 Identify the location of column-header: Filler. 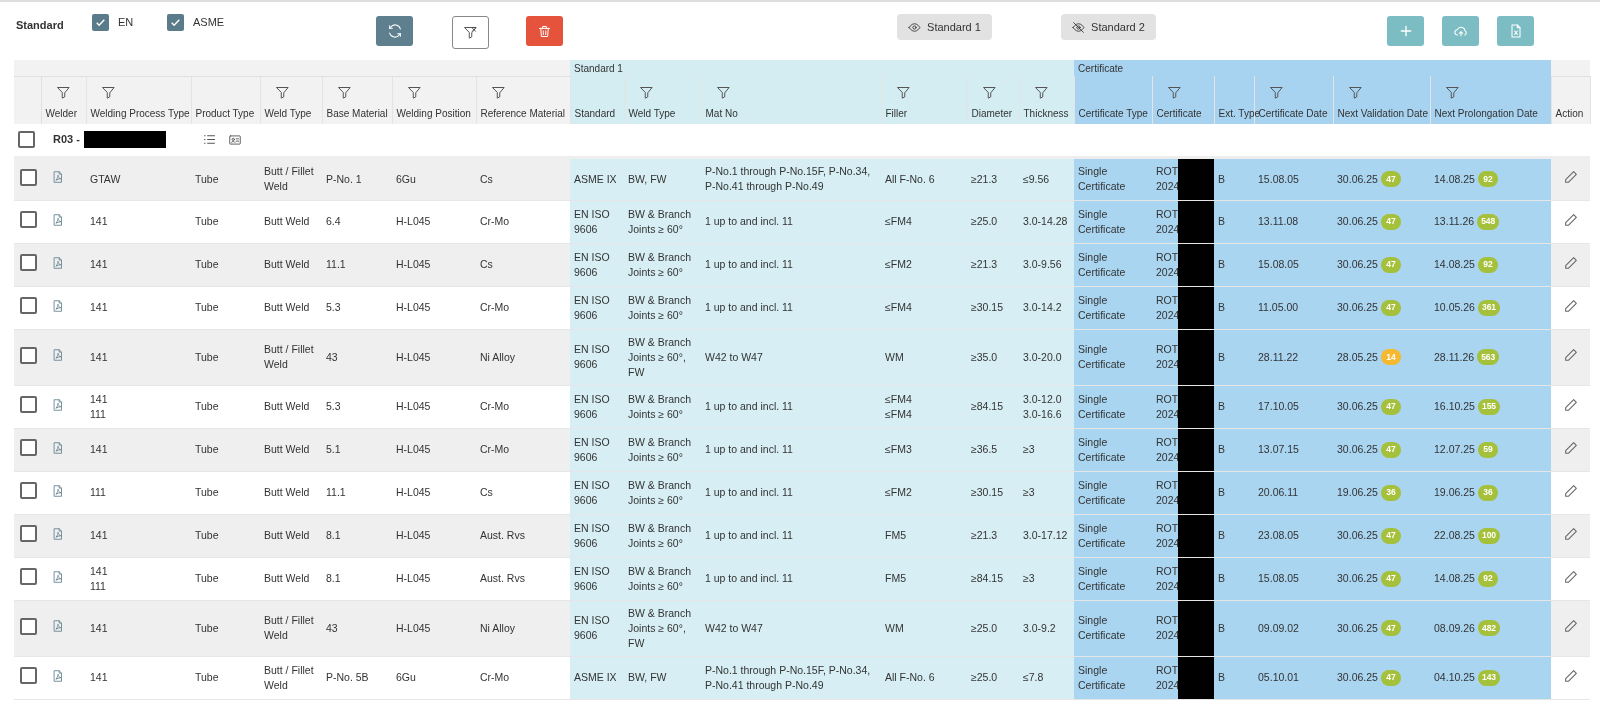
(896, 113).